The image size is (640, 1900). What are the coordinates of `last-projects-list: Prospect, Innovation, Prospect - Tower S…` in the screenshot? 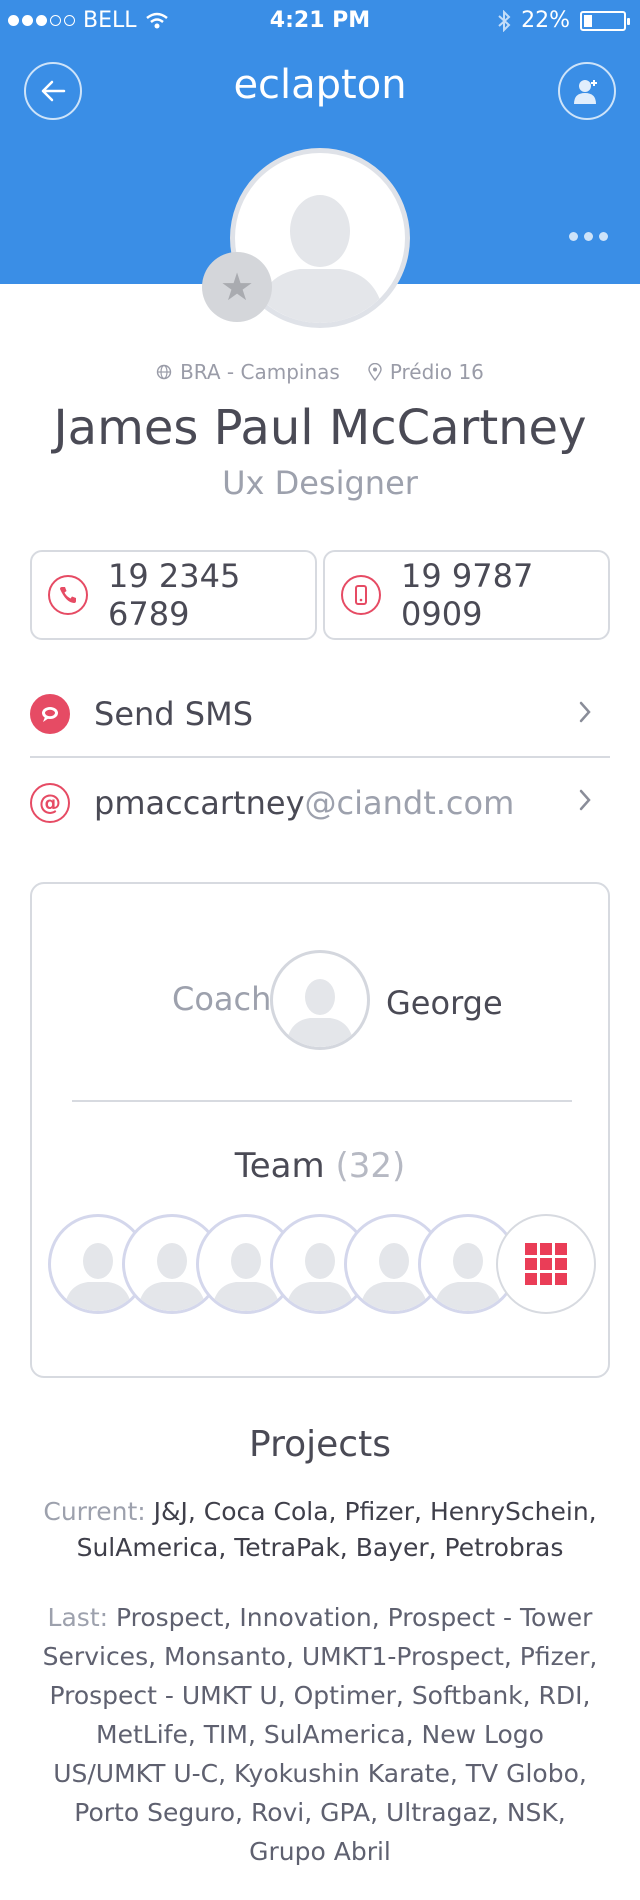 It's located at (320, 1734).